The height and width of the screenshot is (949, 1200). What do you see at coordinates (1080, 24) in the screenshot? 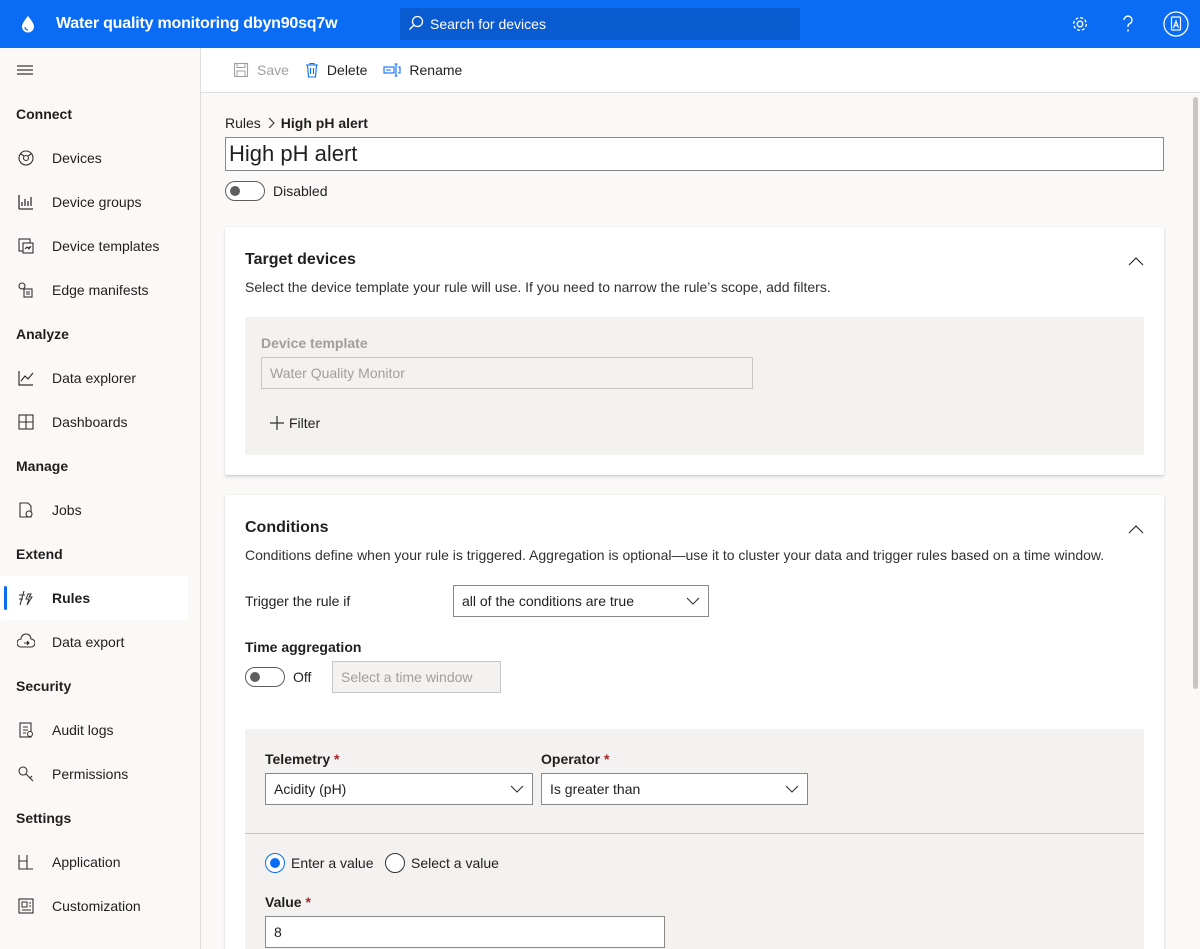
I see `settings-gear-icon` at bounding box center [1080, 24].